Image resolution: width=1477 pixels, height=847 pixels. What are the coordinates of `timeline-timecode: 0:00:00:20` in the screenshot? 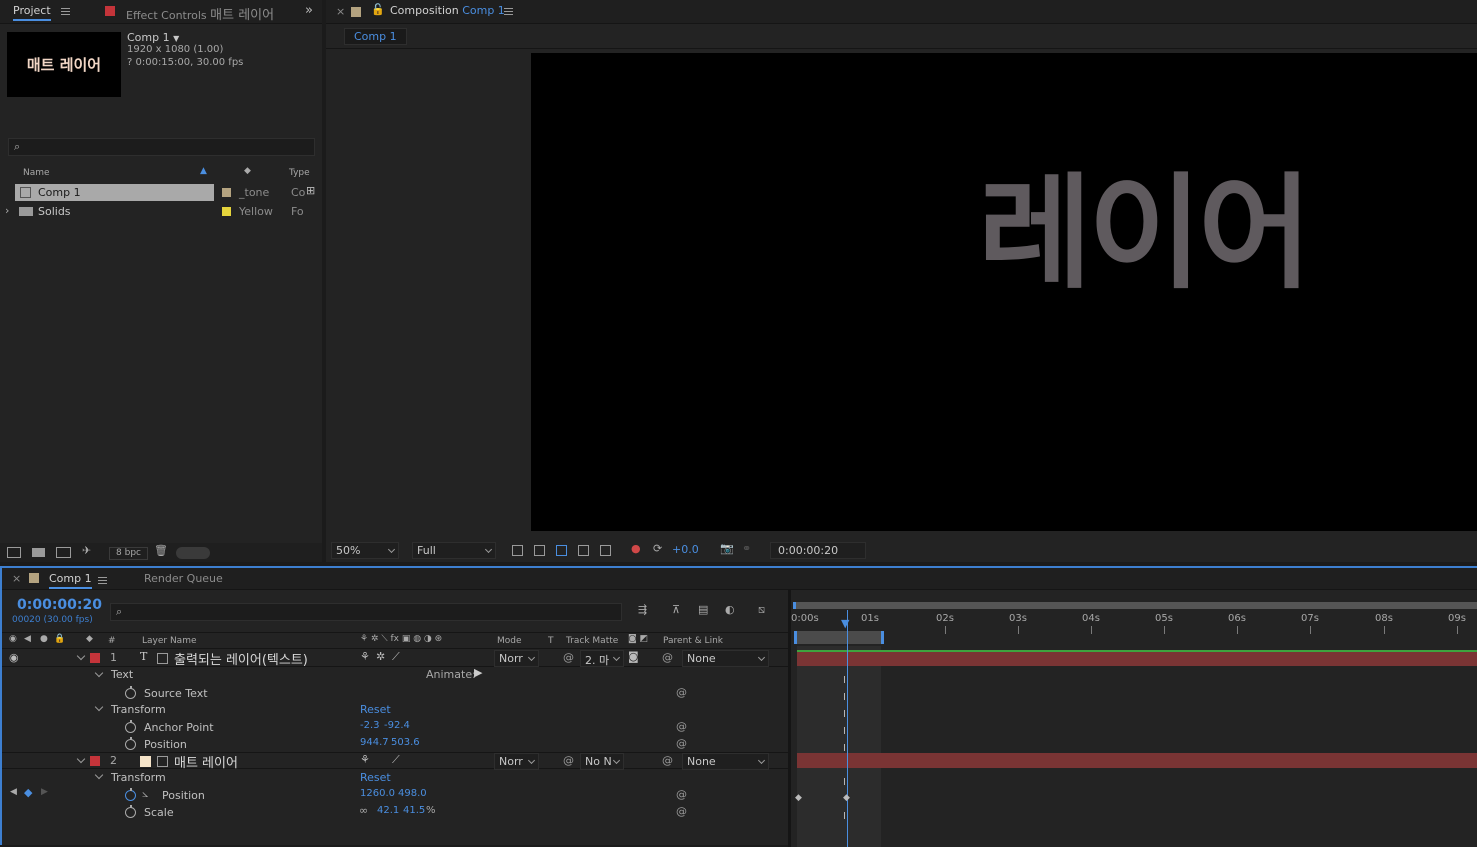 It's located at (59, 605).